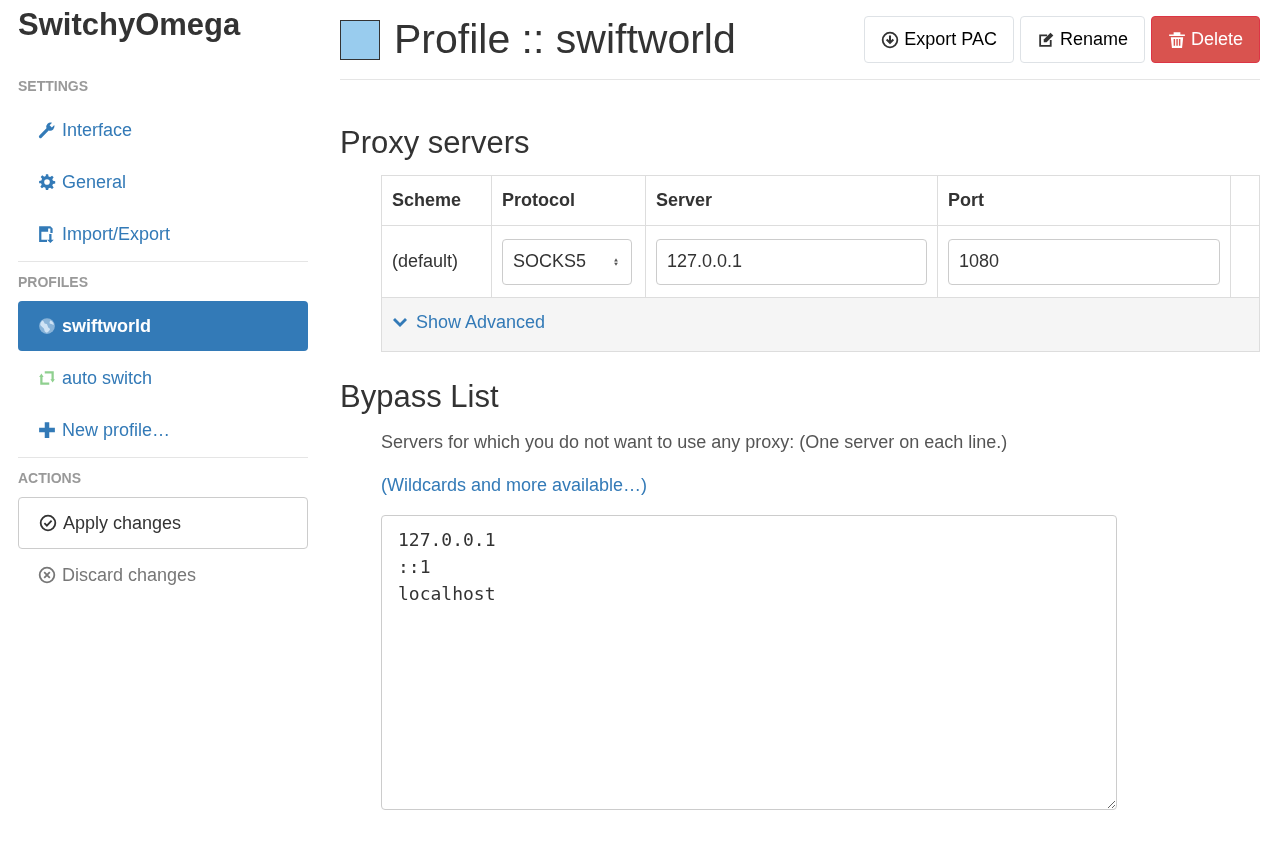 The height and width of the screenshot is (859, 1280). Describe the element at coordinates (1084, 261) in the screenshot. I see `port-input: 1080` at that location.